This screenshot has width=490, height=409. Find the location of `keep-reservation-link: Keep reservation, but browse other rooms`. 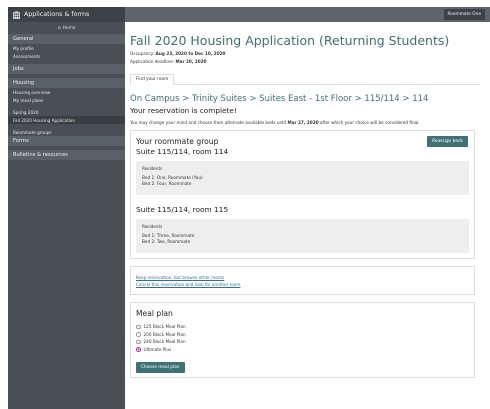

keep-reservation-link: Keep reservation, but browse other rooms is located at coordinates (302, 277).